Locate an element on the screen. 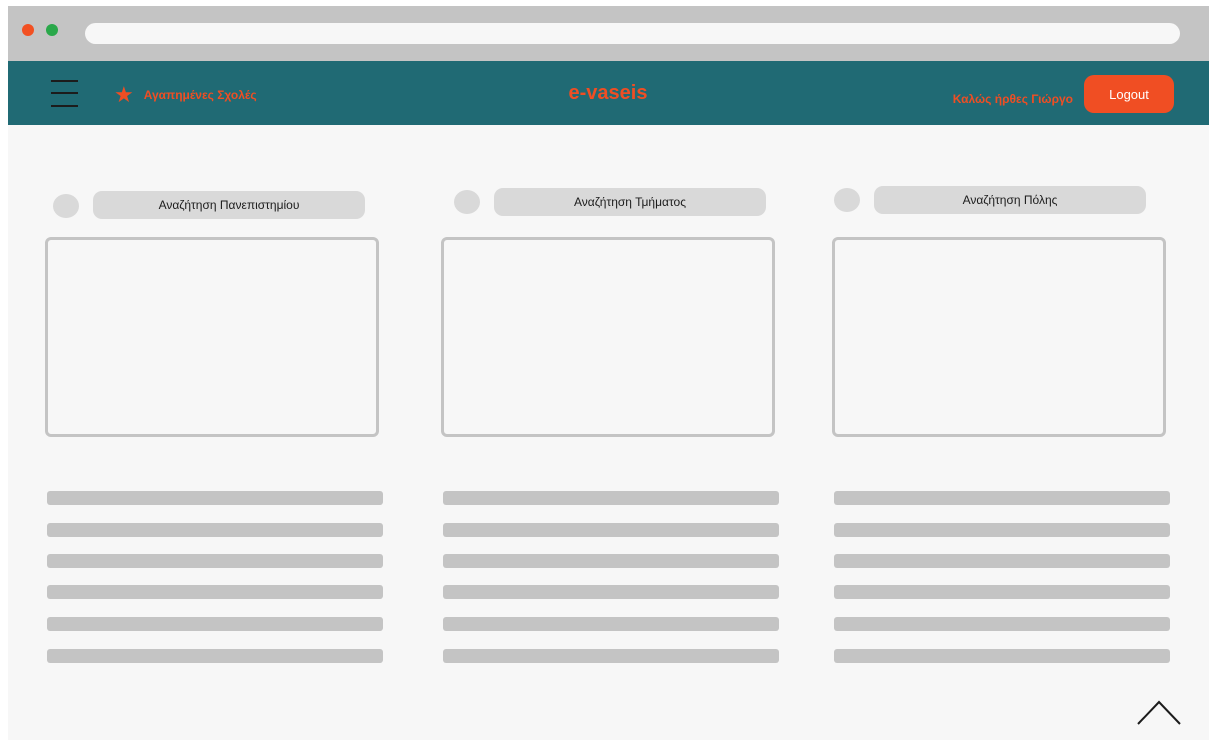  window-maximize-dot is located at coordinates (52, 30).